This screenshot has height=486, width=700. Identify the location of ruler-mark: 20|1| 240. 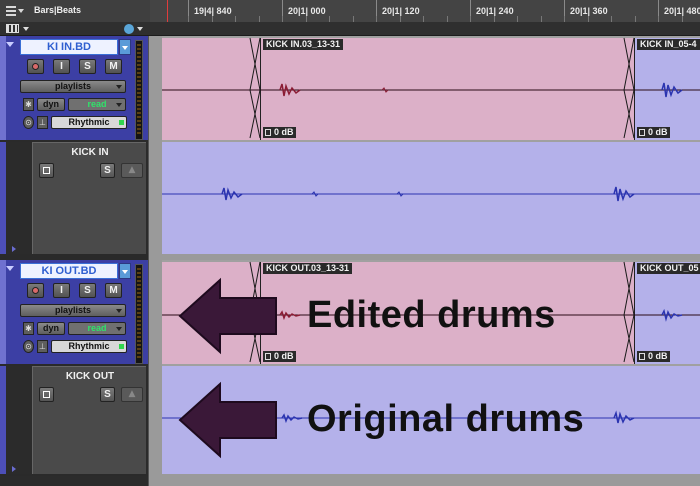
(492, 11).